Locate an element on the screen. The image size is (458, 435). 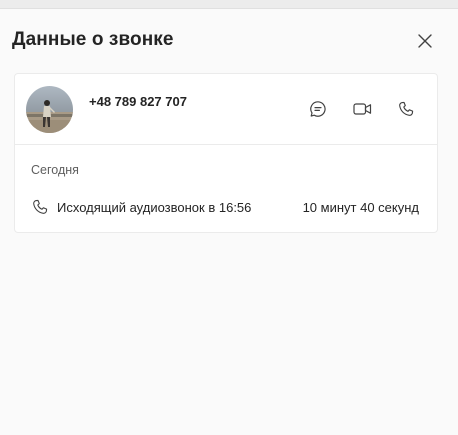
contact-phone-number: +48 789 827 707 is located at coordinates (138, 101).